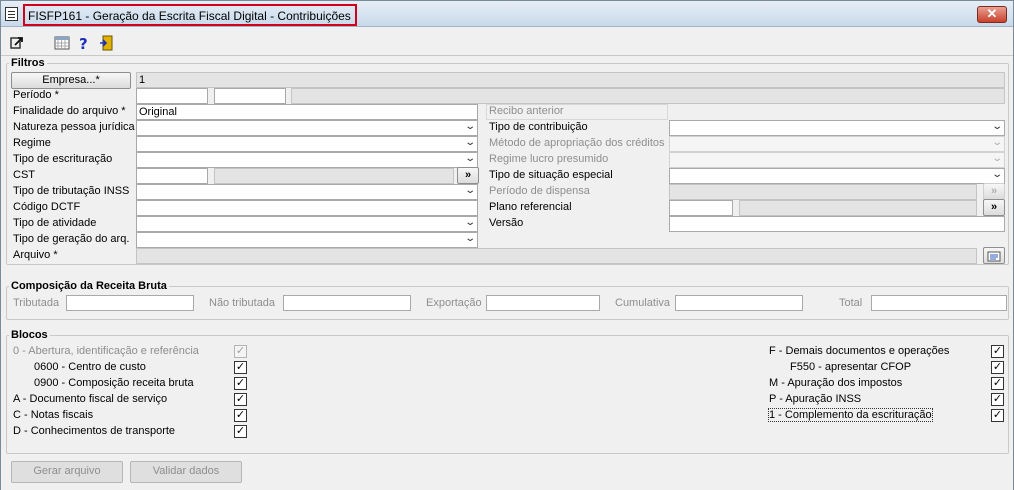 This screenshot has height=490, width=1014. What do you see at coordinates (307, 240) in the screenshot?
I see `tipo-geracao-select: ⌄` at bounding box center [307, 240].